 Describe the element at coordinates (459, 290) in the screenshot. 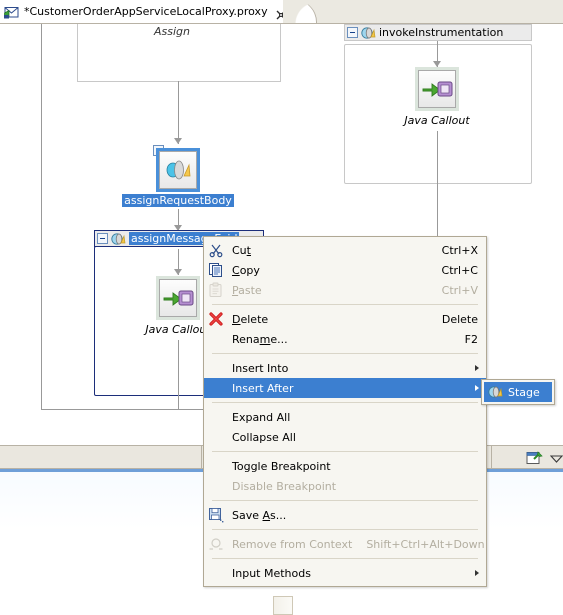

I see `menu-item-shortcut: Ctrl+V` at that location.